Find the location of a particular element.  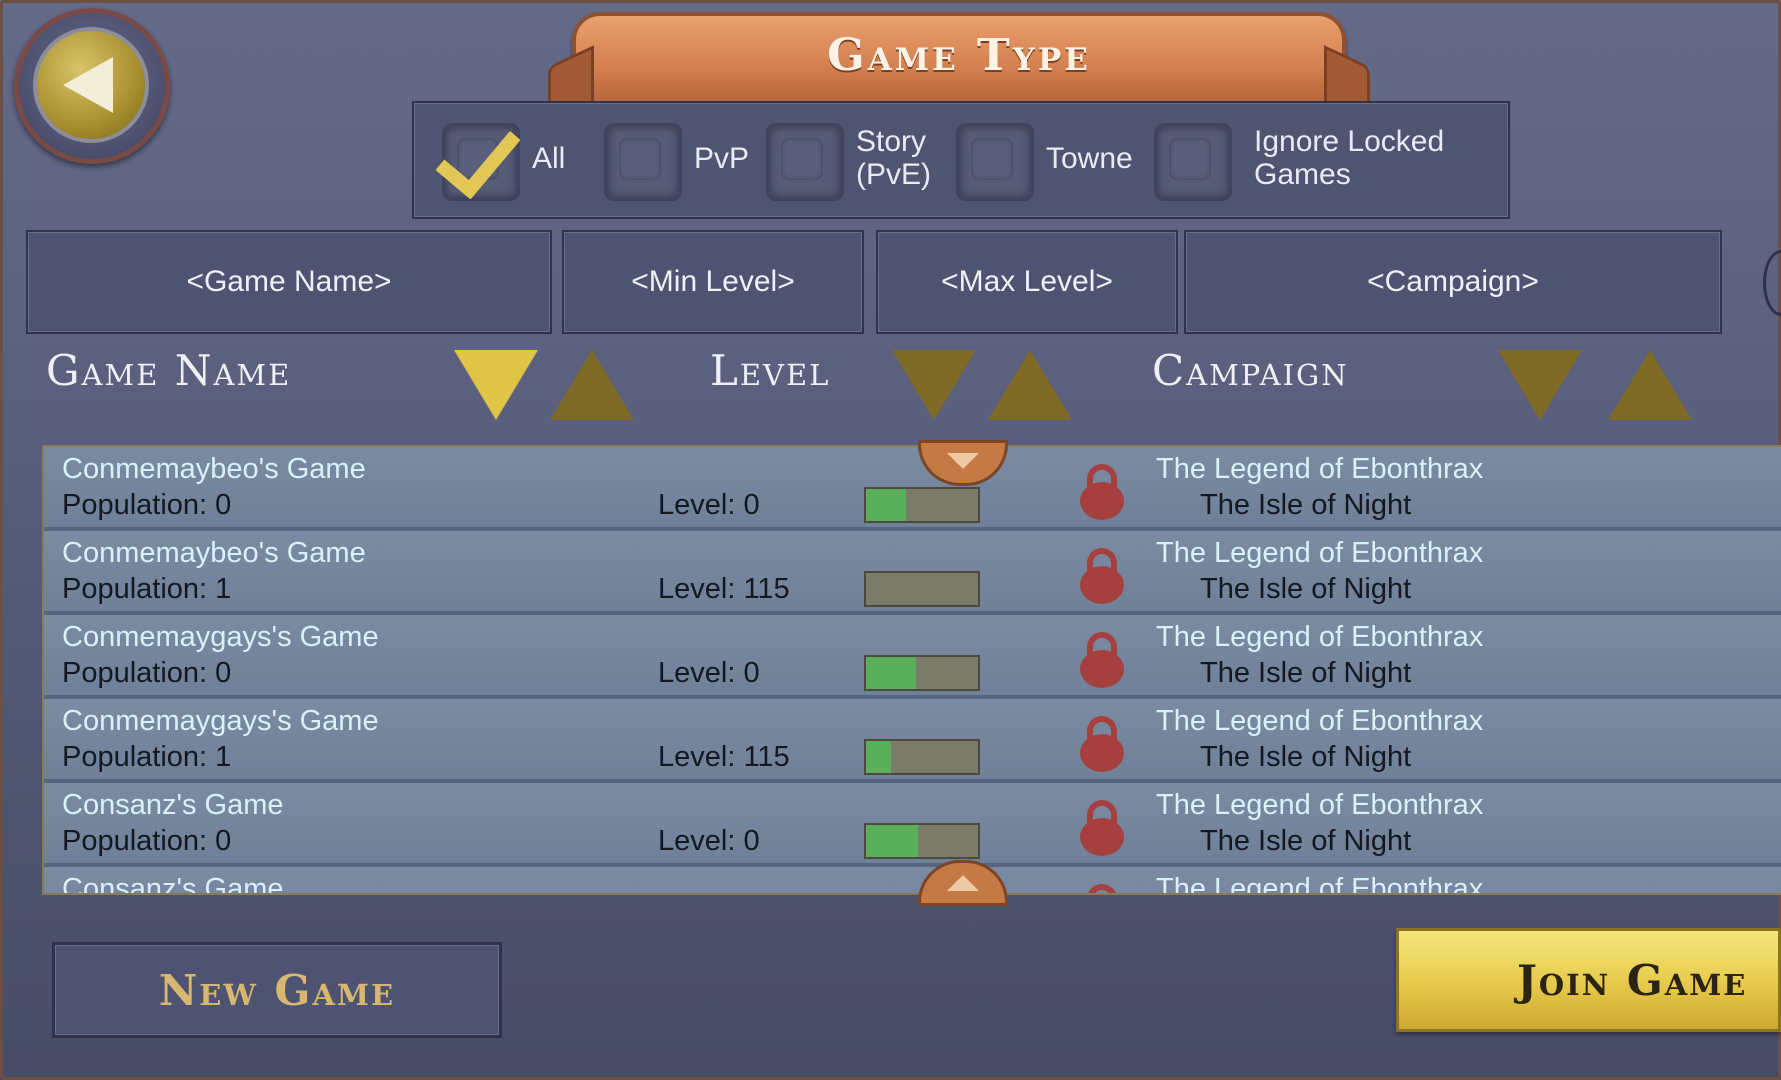

game-type-banner: Game Type is located at coordinates (959, 73).